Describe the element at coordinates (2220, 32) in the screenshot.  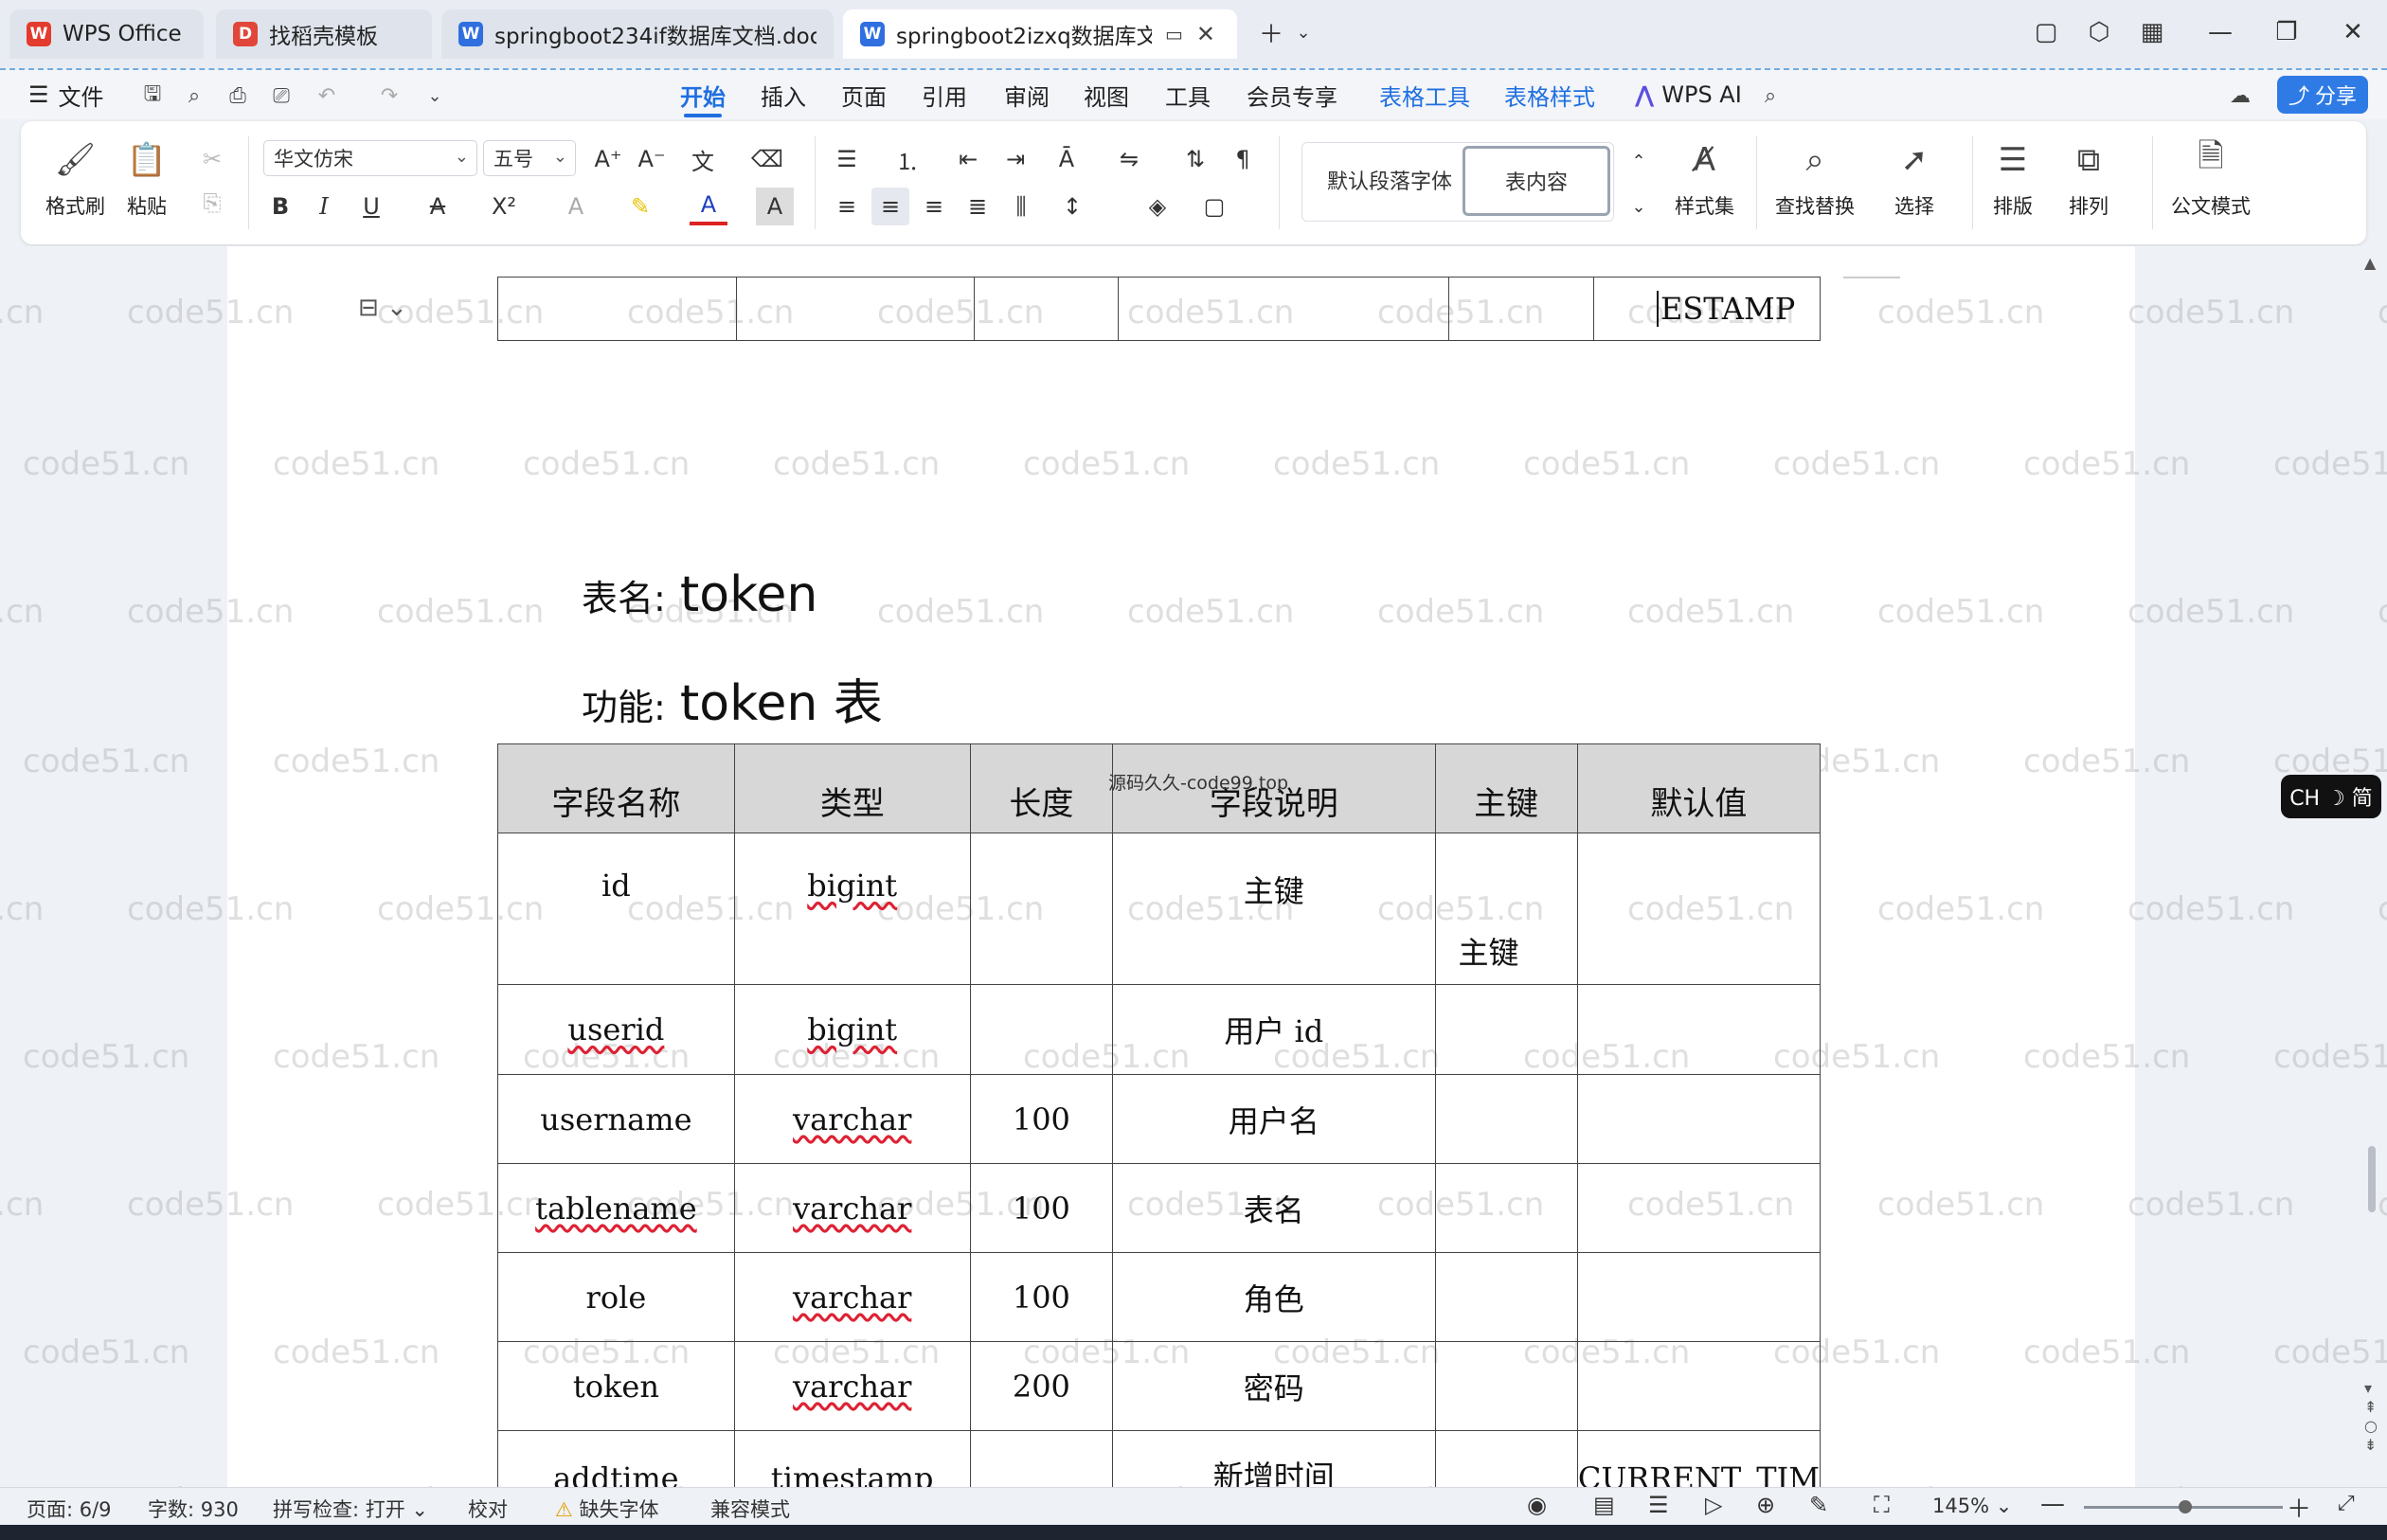
I see `minimize-icon: —` at that location.